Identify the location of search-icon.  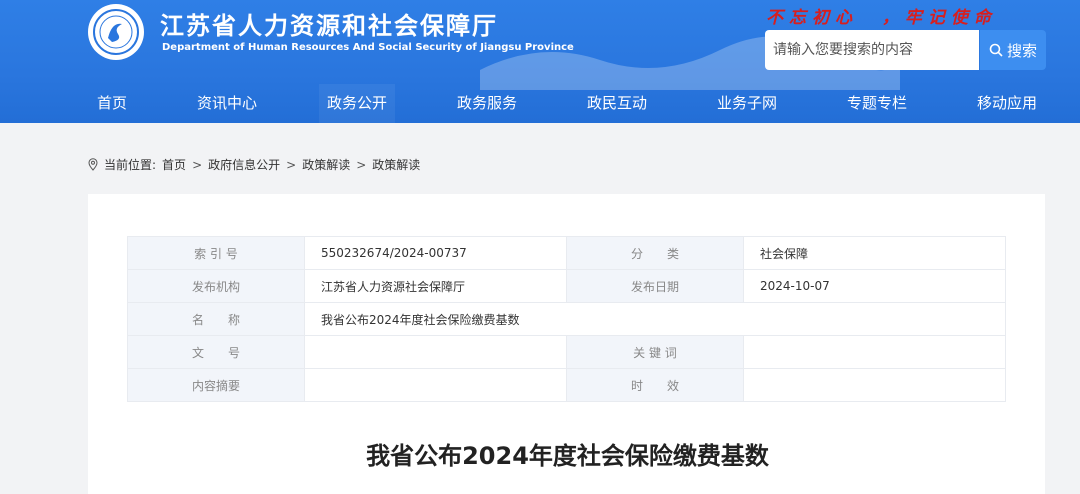
(996, 50).